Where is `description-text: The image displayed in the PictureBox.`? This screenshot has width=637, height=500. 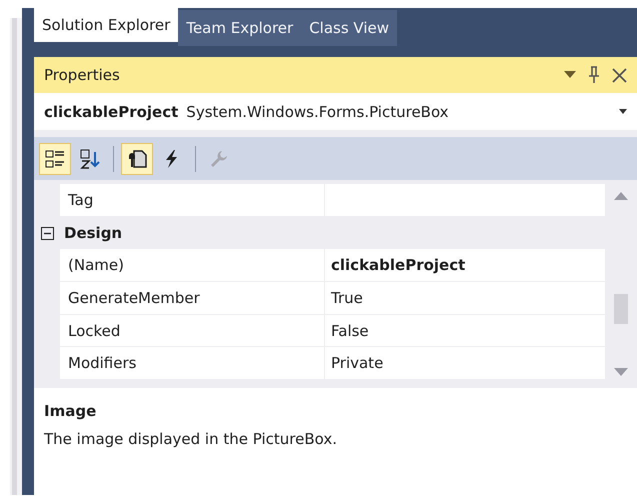 description-text: The image displayed in the PictureBox. is located at coordinates (191, 439).